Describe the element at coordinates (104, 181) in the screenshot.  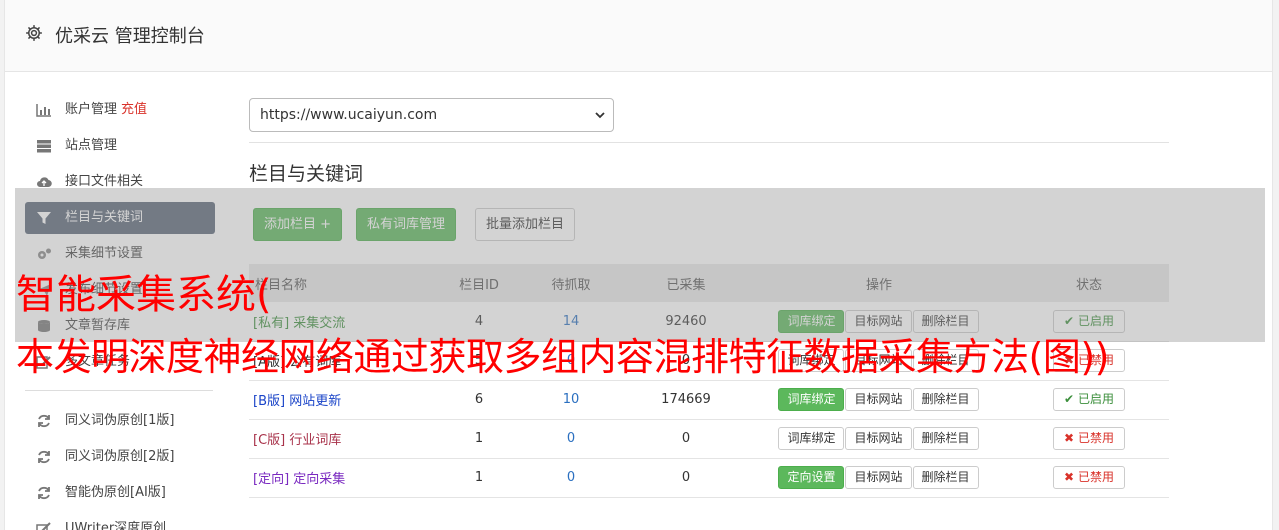
I see `sidebar-item-label: 接口文件相关` at that location.